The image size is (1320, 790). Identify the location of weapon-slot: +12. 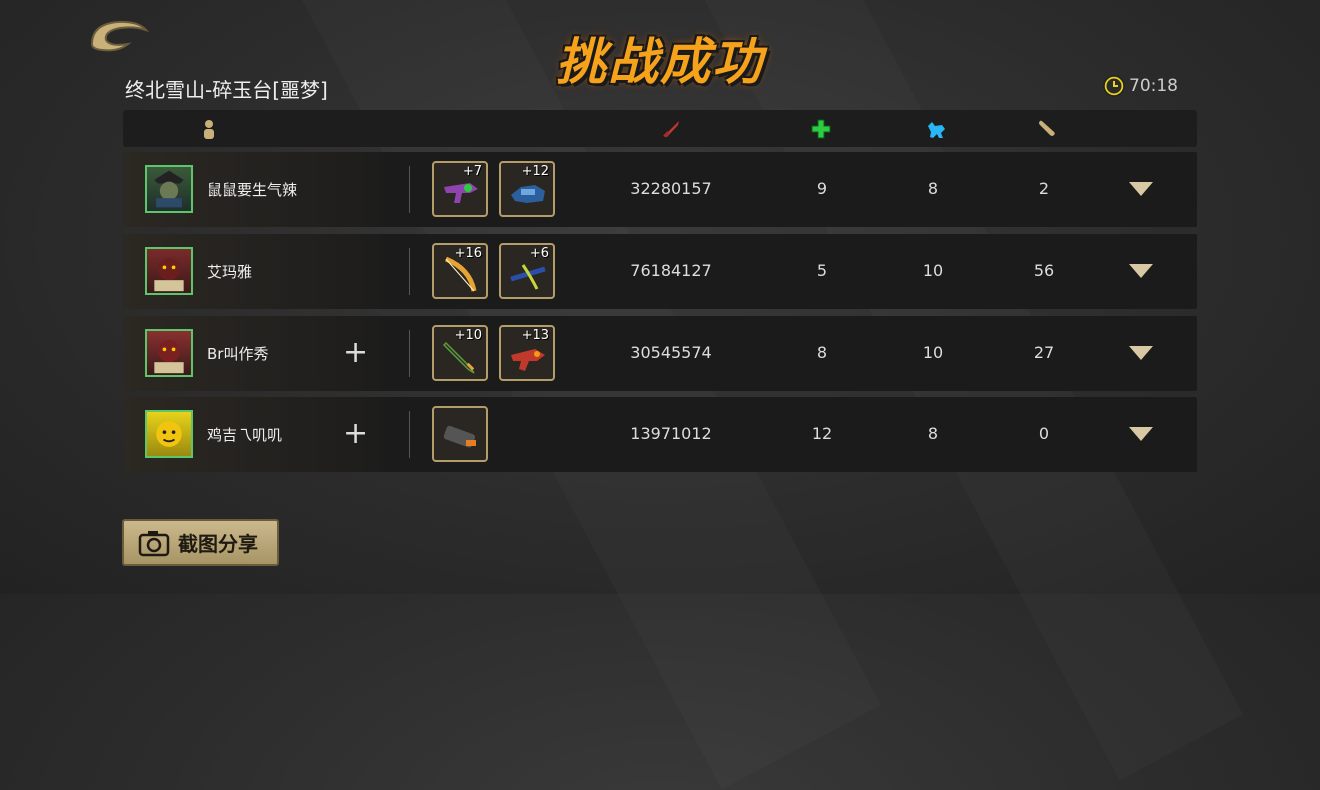
(527, 189).